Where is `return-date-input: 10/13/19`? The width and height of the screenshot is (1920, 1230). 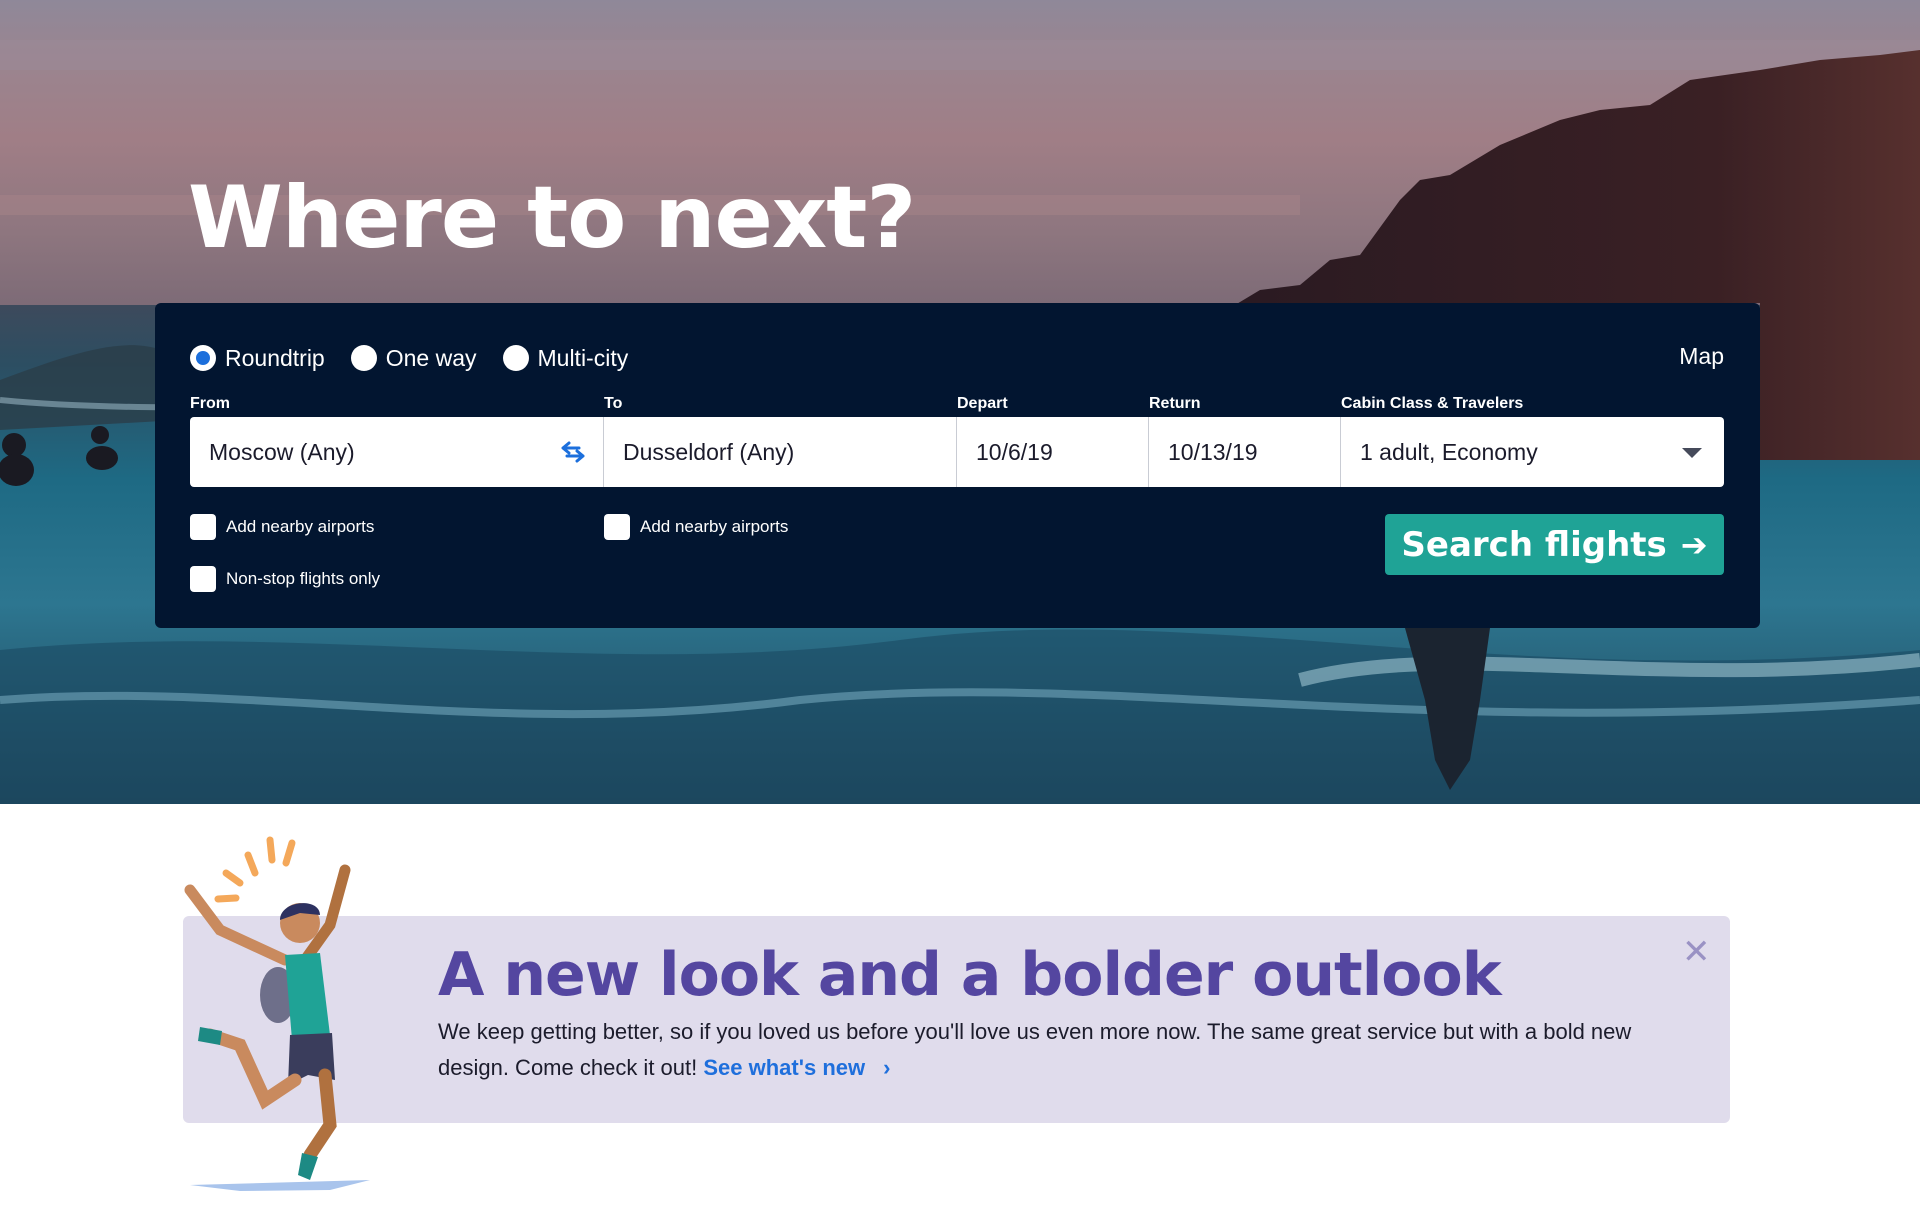 return-date-input: 10/13/19 is located at coordinates (1245, 452).